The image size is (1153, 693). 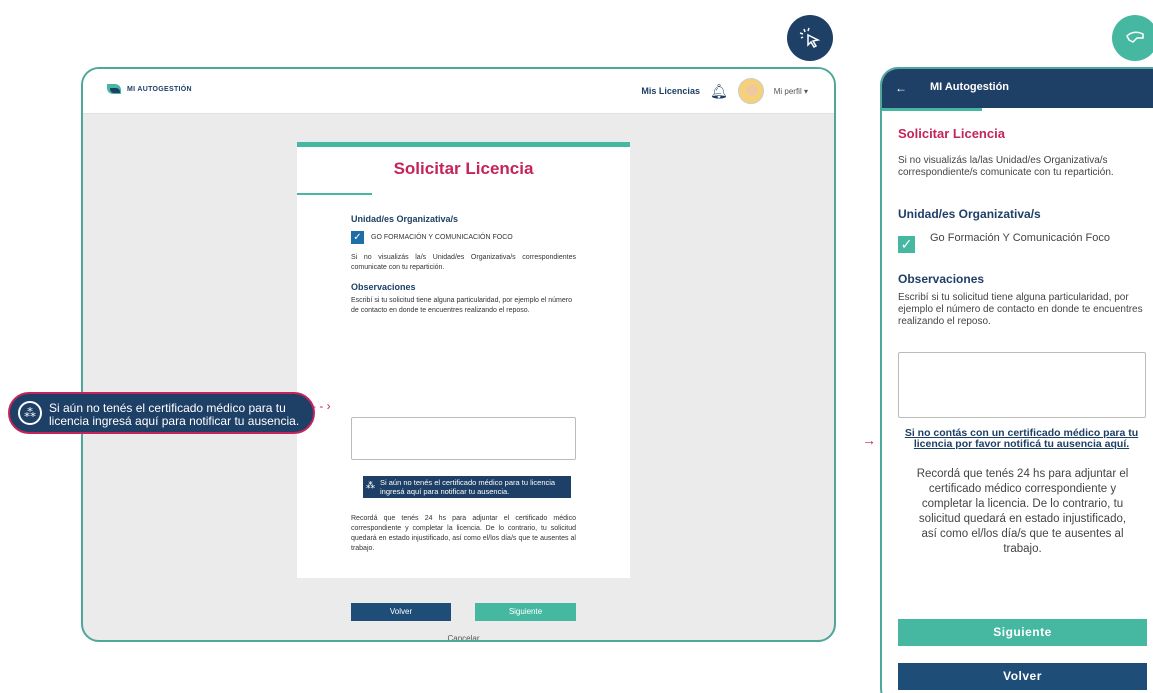 What do you see at coordinates (970, 87) in the screenshot?
I see `mobile-header-title: MI Autogestión` at bounding box center [970, 87].